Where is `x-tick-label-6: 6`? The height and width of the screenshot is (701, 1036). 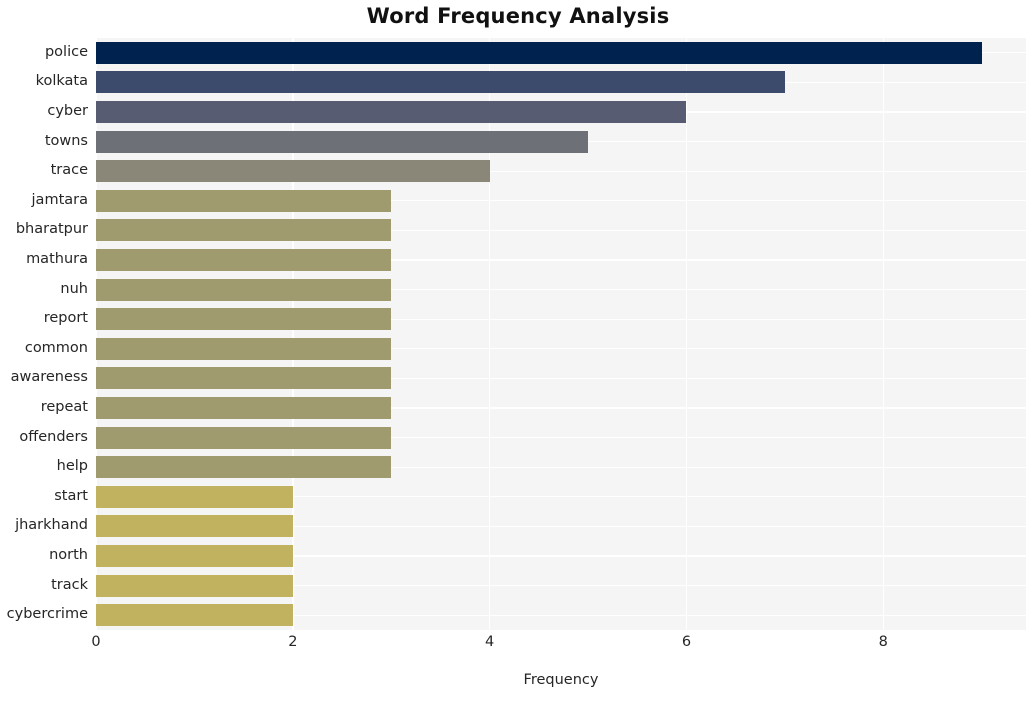 x-tick-label-6: 6 is located at coordinates (686, 642).